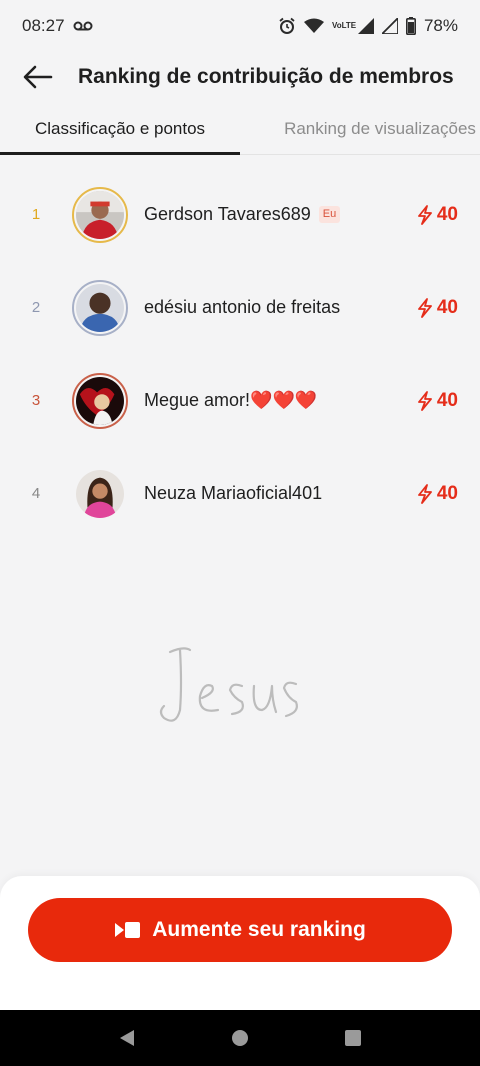  Describe the element at coordinates (440, 25) in the screenshot. I see `battery-level: 78%` at that location.